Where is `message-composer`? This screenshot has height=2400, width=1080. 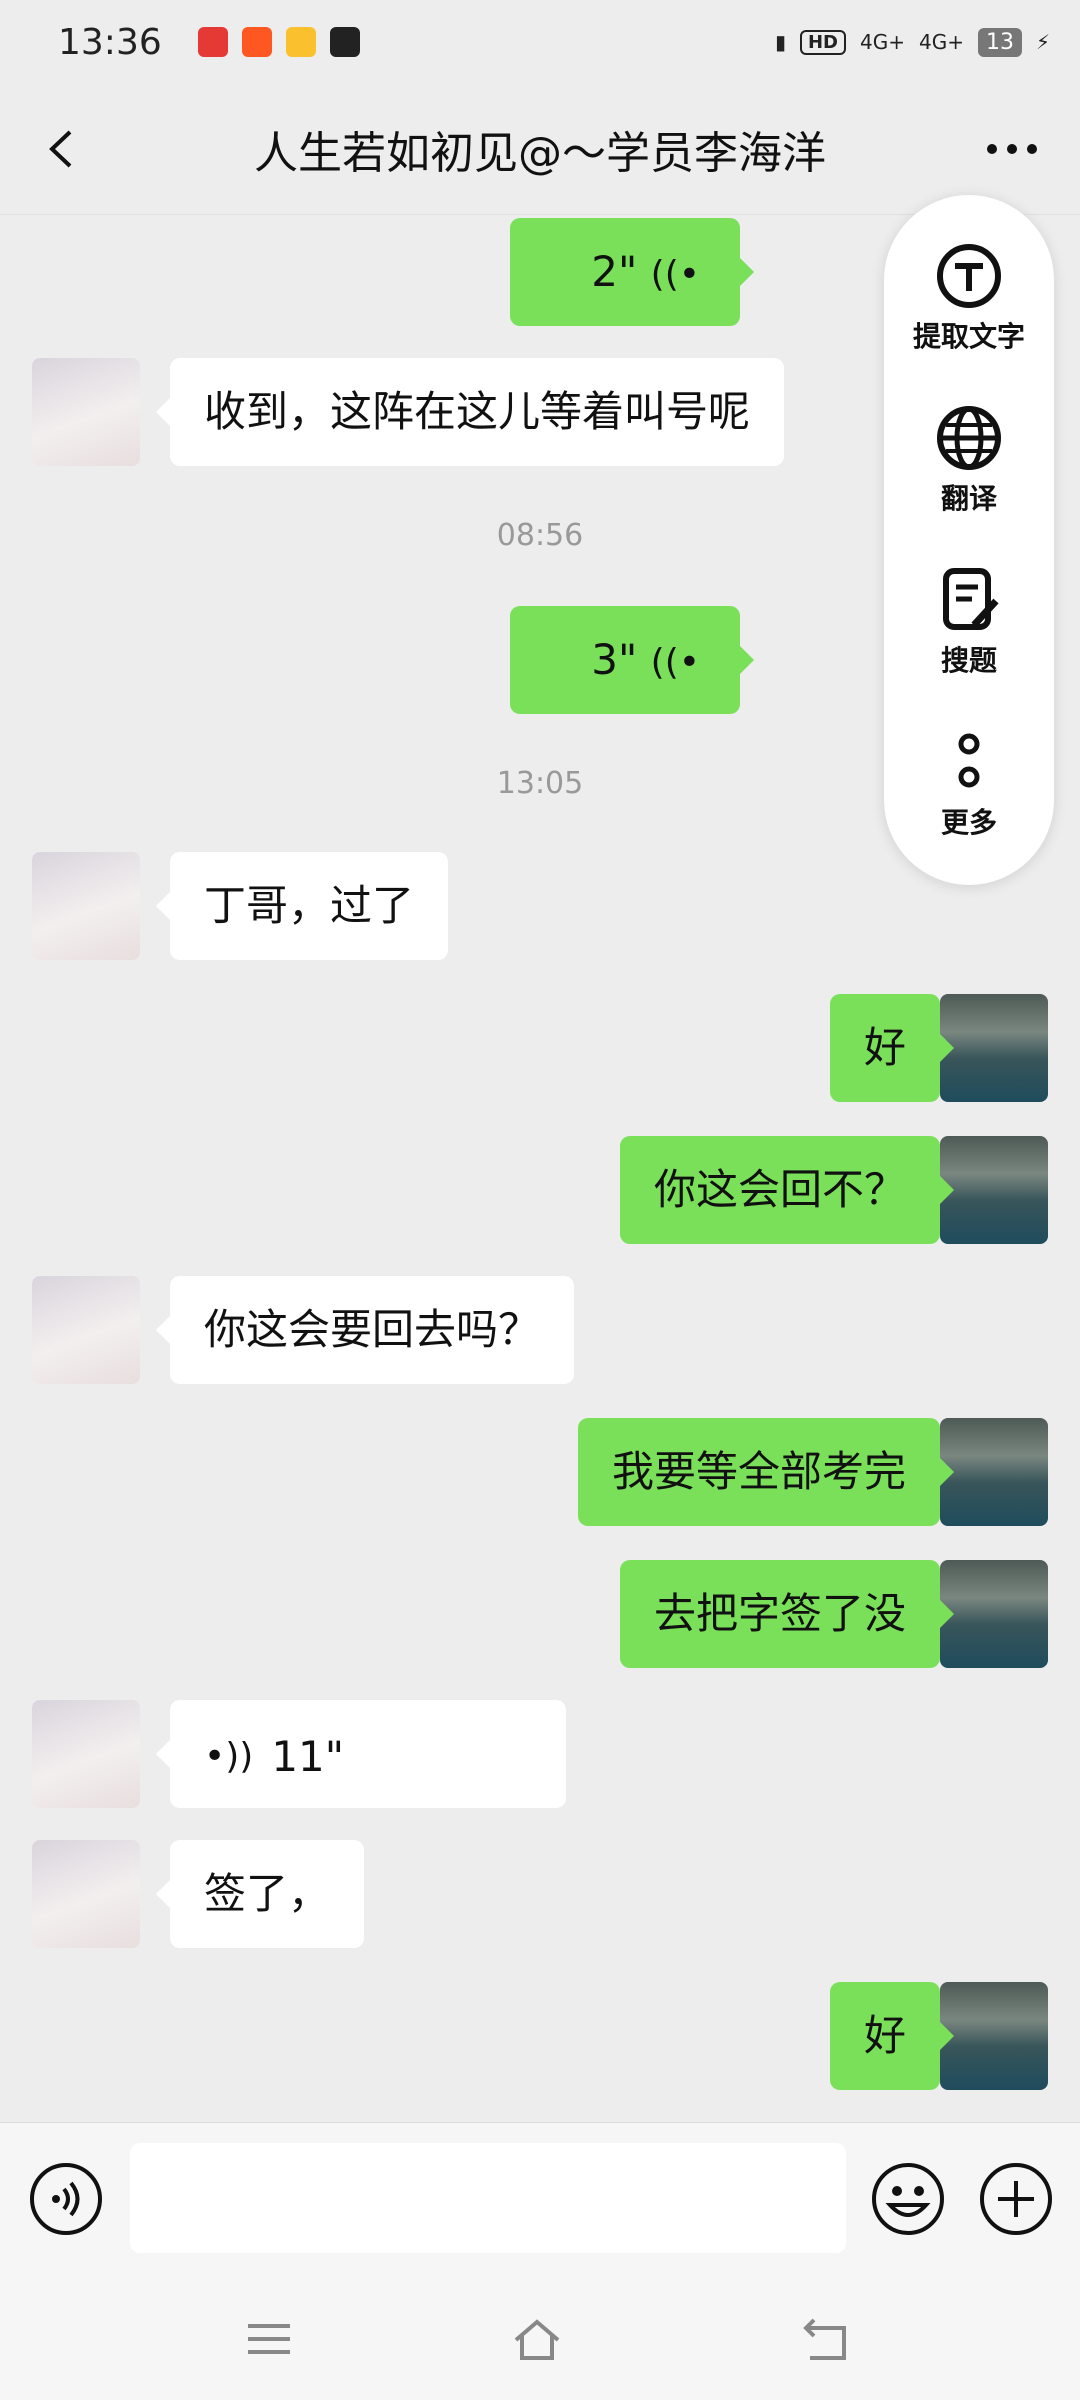 message-composer is located at coordinates (540, 2200).